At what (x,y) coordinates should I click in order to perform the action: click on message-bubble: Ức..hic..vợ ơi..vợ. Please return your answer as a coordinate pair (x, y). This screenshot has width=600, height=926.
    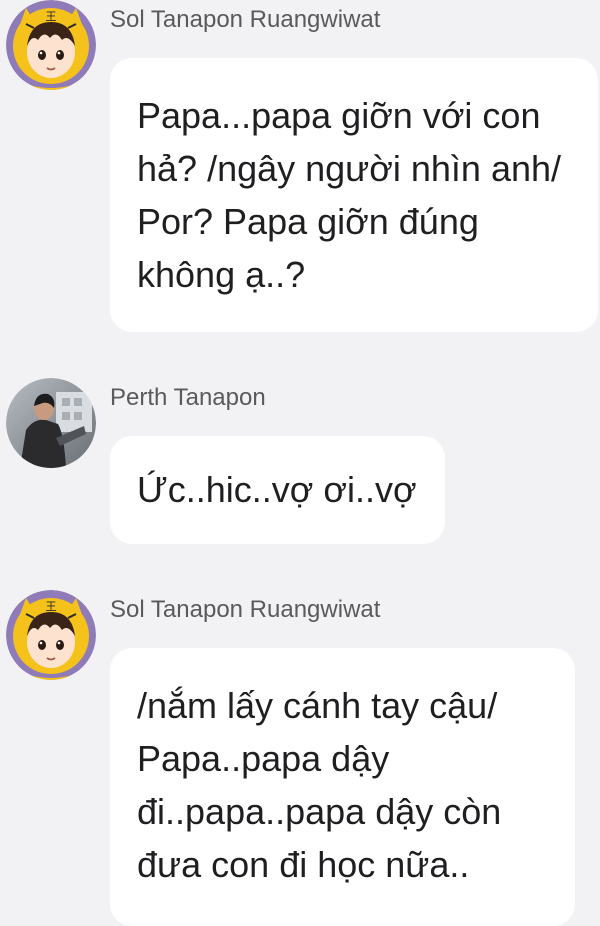
    Looking at the image, I should click on (277, 490).